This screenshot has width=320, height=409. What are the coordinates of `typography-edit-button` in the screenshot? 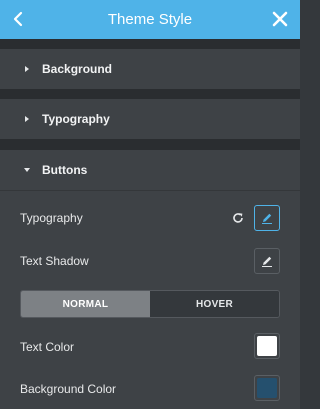 It's located at (267, 218).